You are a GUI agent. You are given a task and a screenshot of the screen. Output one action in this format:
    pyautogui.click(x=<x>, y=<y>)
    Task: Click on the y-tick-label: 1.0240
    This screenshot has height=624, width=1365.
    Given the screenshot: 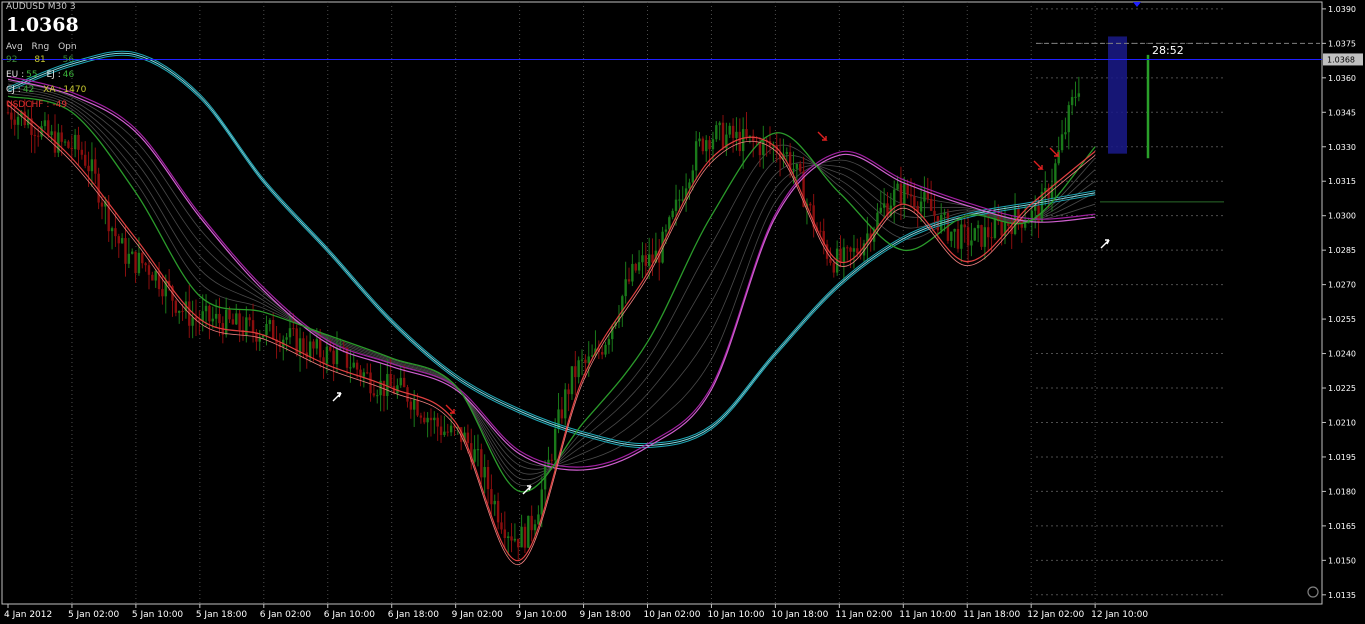 What is the action you would take?
    pyautogui.click(x=1342, y=354)
    